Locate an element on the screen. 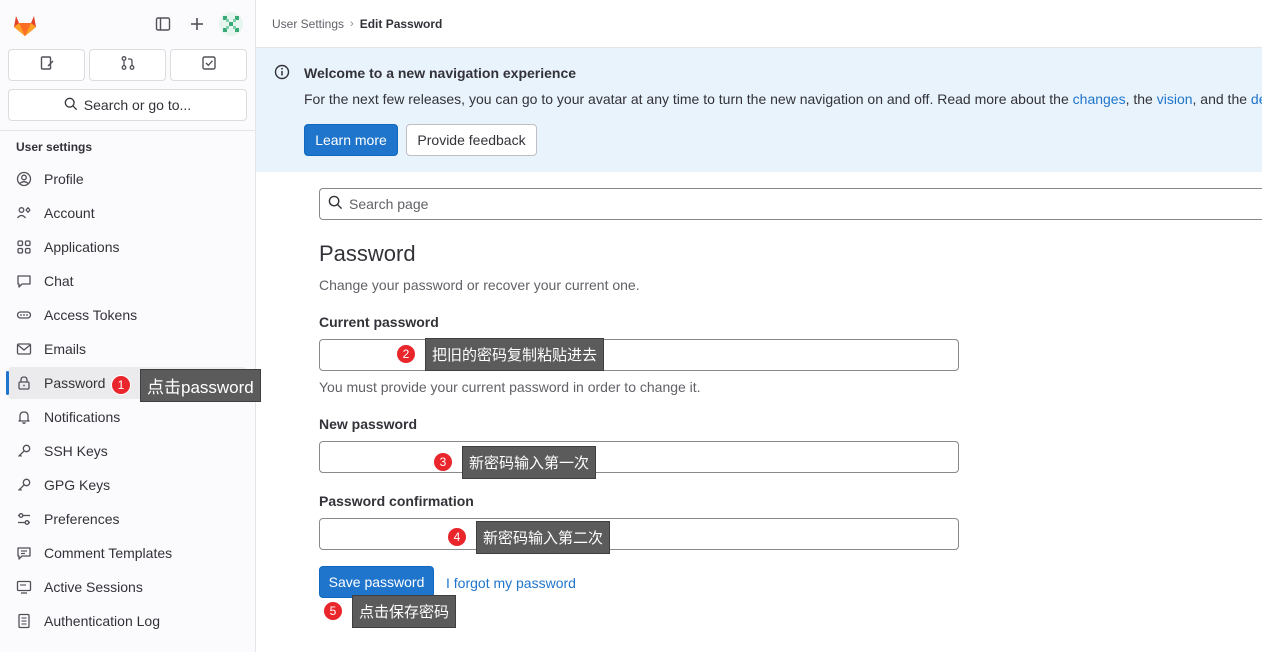  sidebar-item-label: Account is located at coordinates (69, 213).